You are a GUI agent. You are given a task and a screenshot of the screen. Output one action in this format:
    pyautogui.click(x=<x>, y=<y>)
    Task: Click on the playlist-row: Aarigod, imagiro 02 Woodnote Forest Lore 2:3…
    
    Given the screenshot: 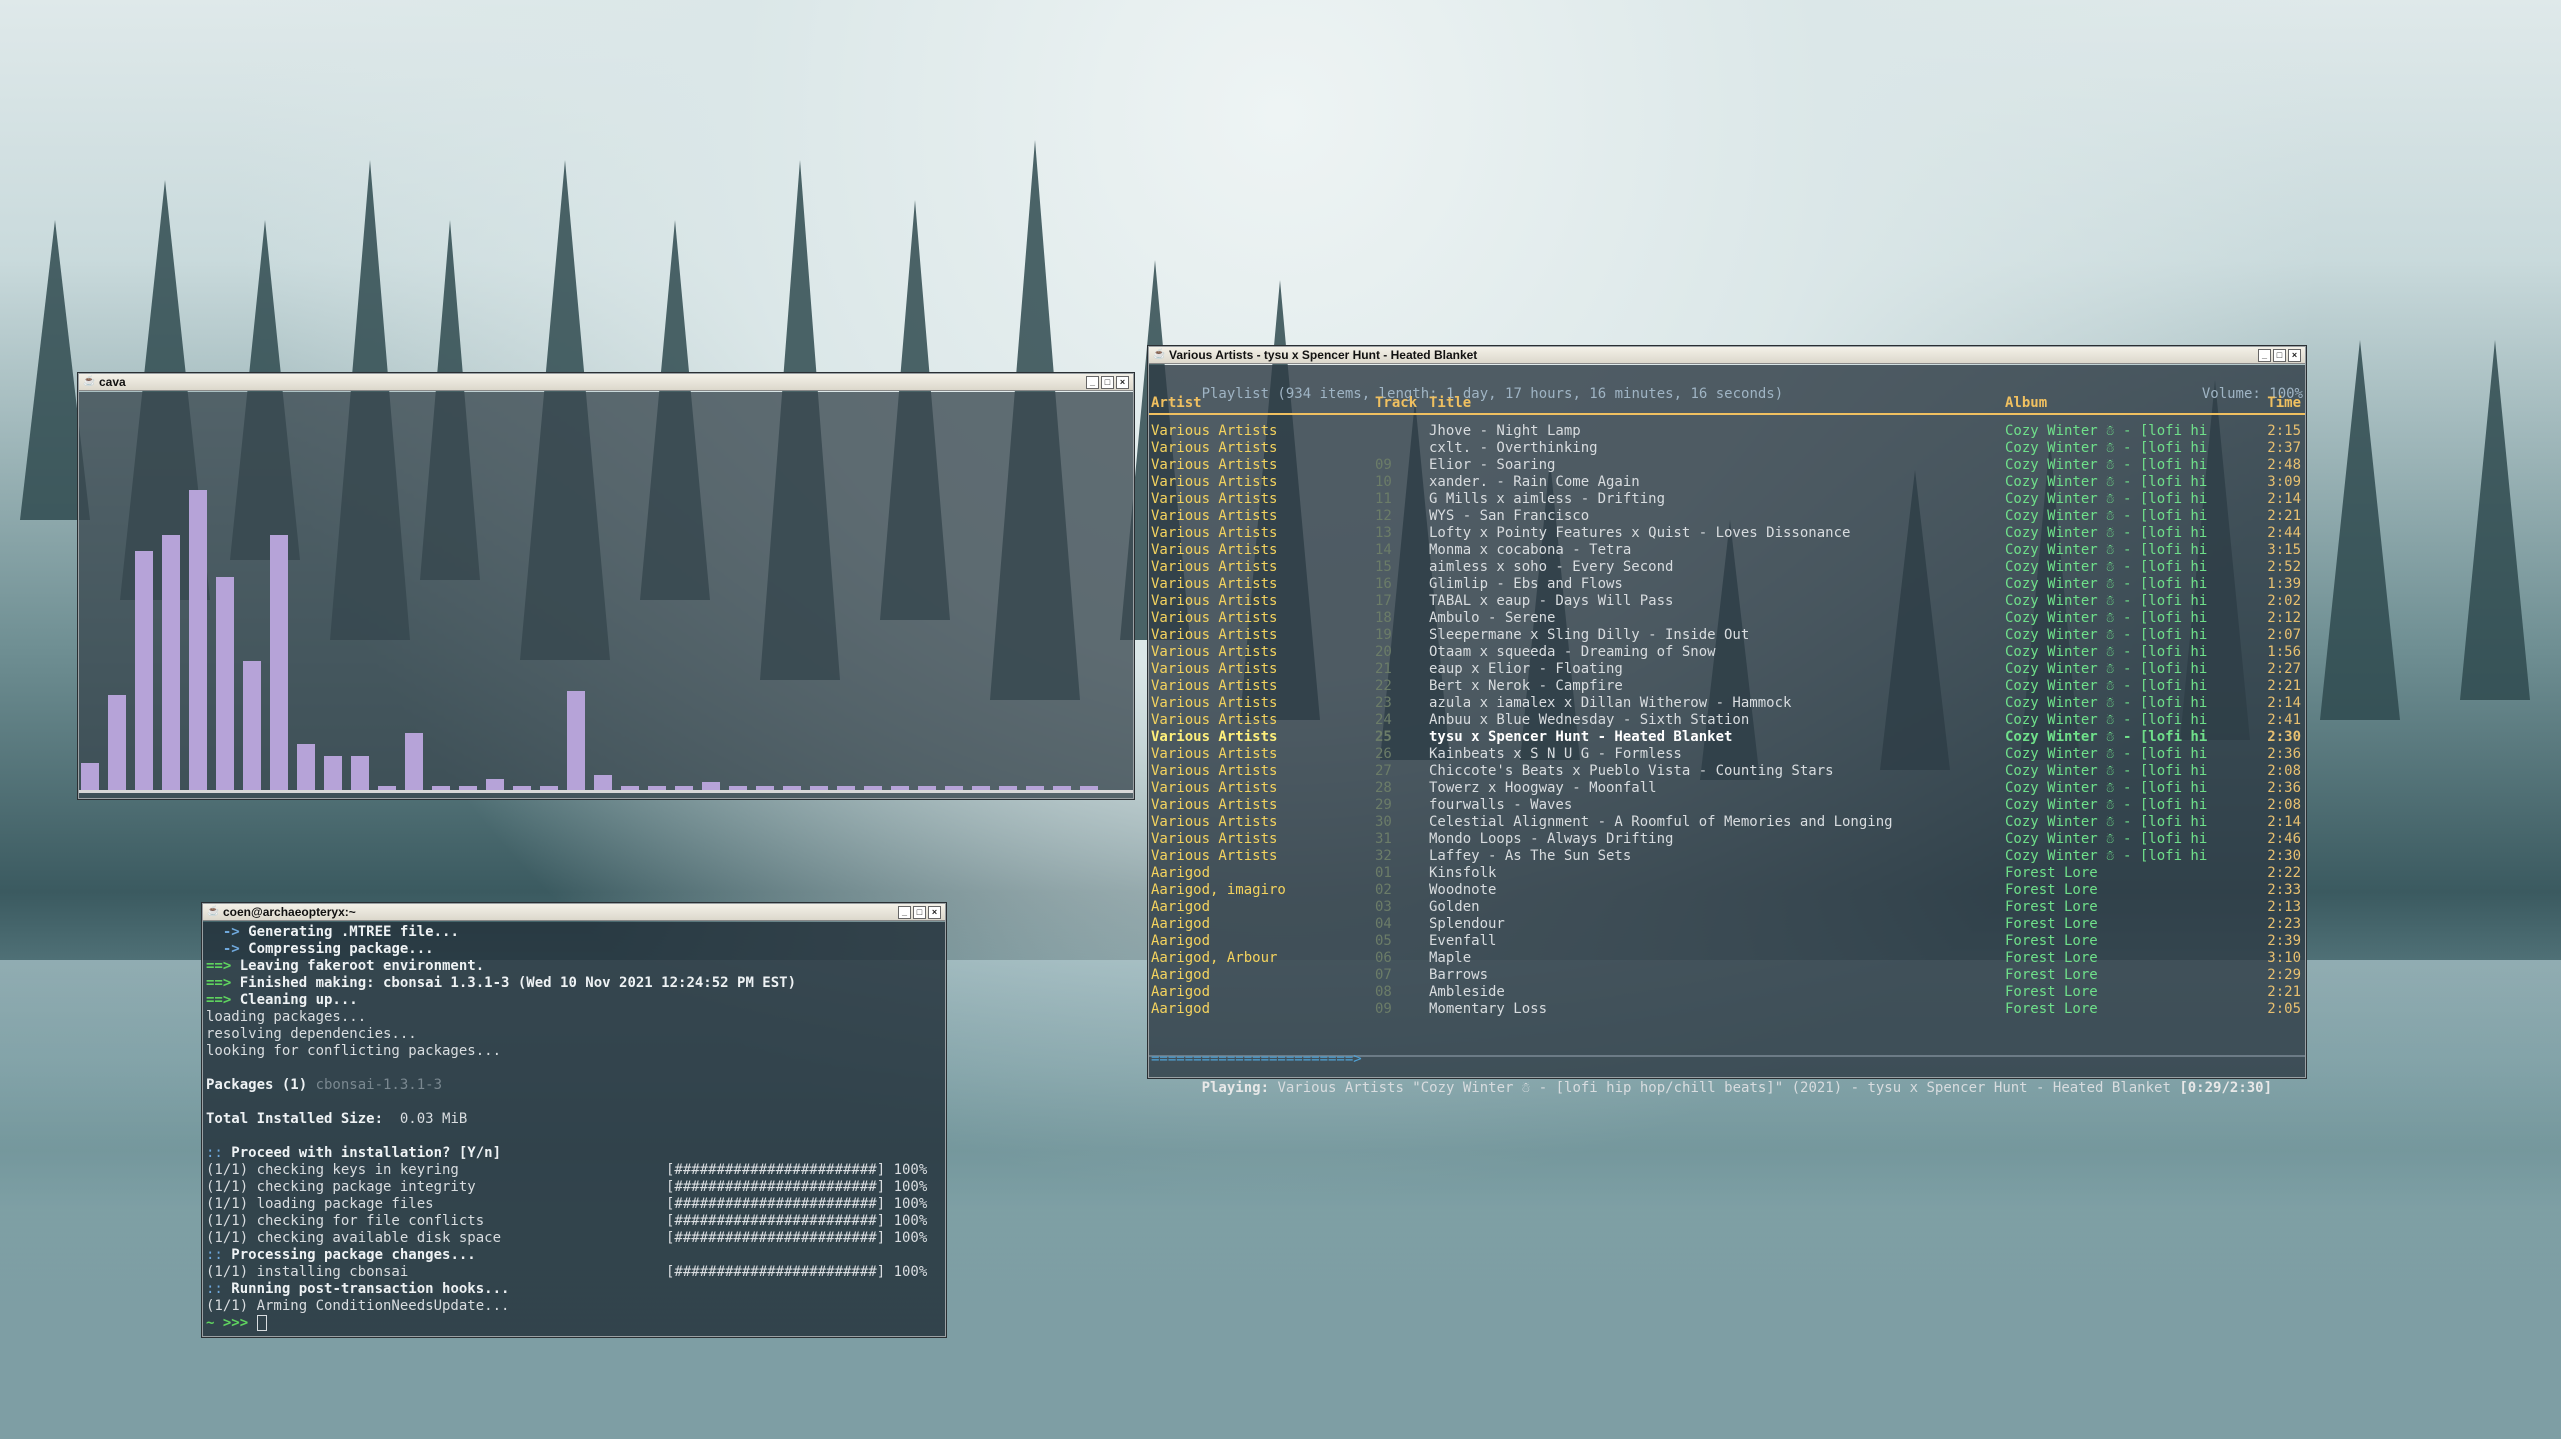 What is the action you would take?
    pyautogui.click(x=1727, y=890)
    